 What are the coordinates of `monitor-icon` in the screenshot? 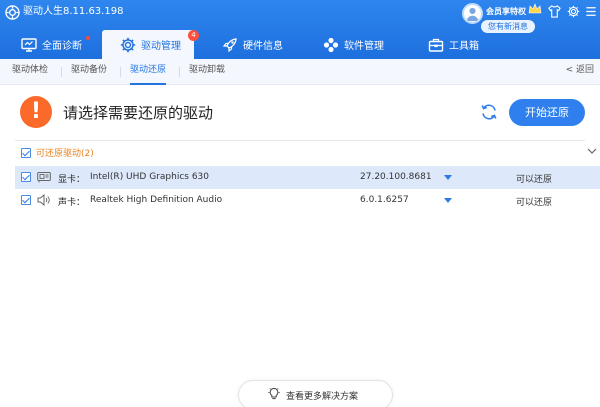 It's located at (29, 44).